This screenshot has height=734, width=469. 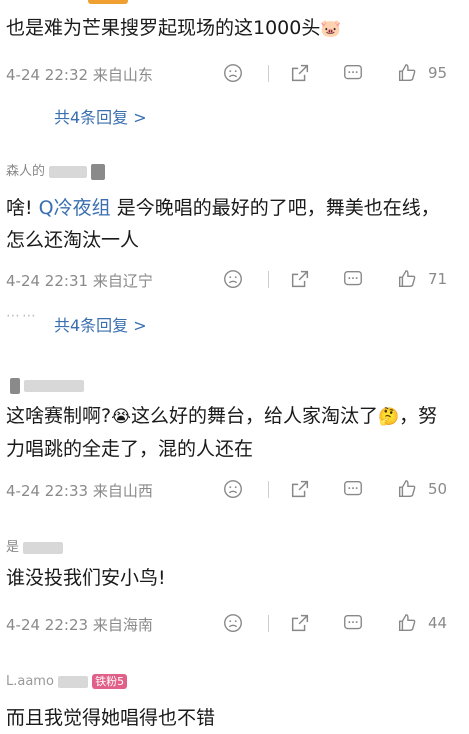 I want to click on mention-link: Q冷夜组, so click(x=75, y=208).